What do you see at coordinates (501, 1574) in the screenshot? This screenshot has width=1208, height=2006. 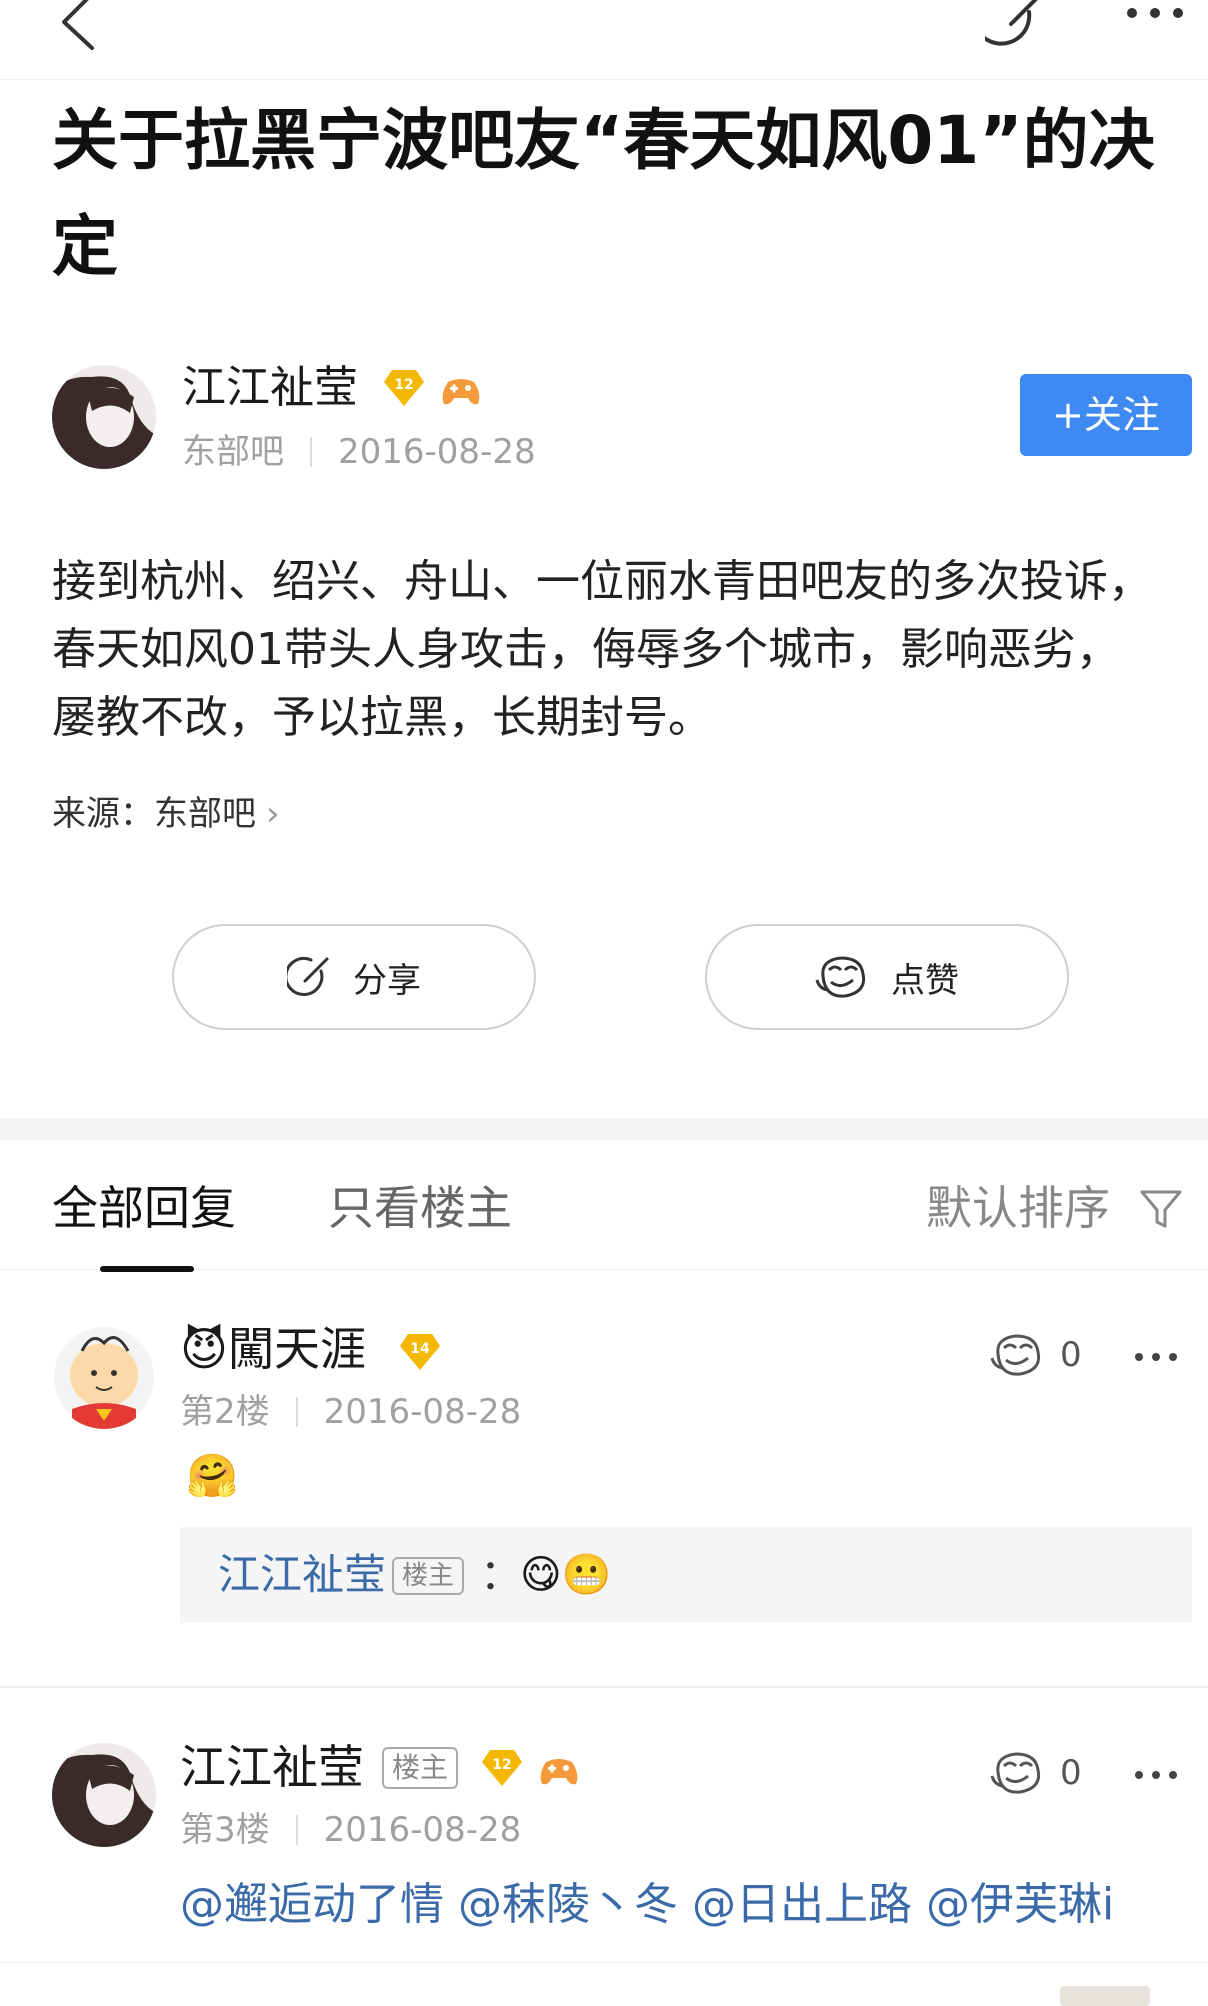 I see `sub-reply-colon: ：` at bounding box center [501, 1574].